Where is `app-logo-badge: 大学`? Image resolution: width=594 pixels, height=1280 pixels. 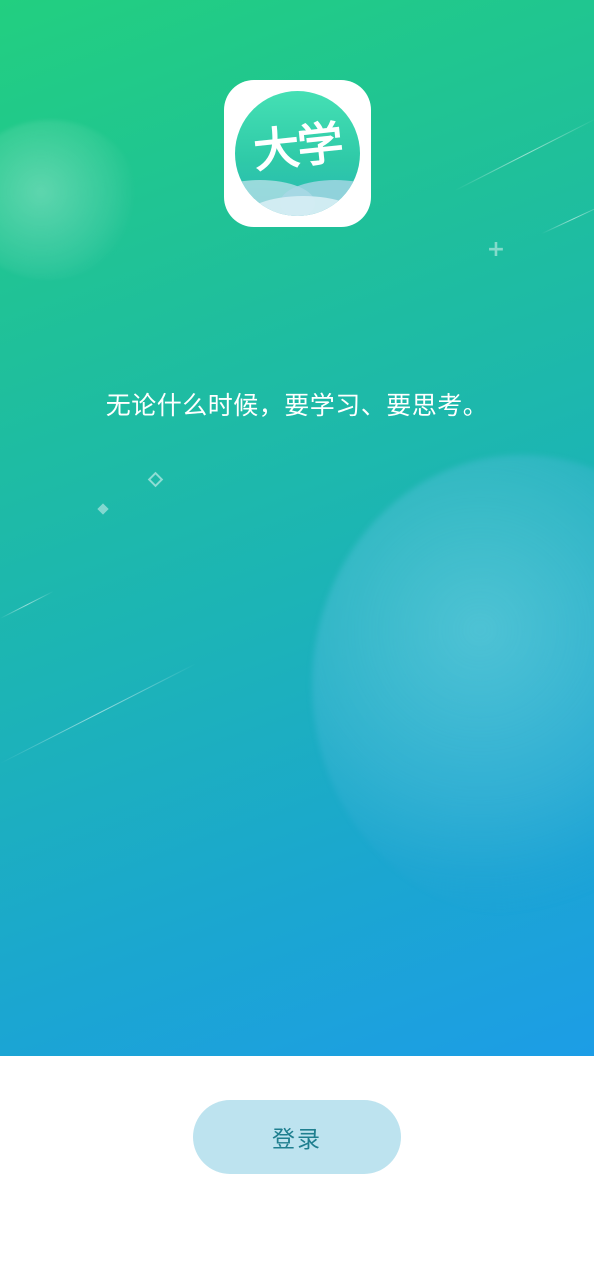
app-logo-badge: 大学 is located at coordinates (297, 153).